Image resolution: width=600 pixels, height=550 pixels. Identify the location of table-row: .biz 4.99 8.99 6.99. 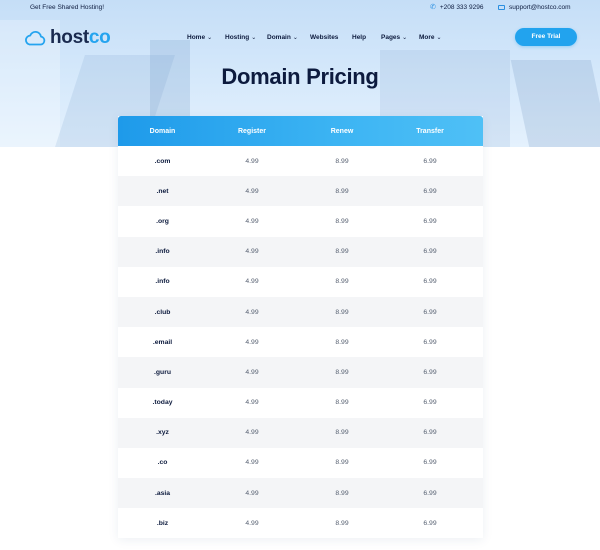
(300, 523).